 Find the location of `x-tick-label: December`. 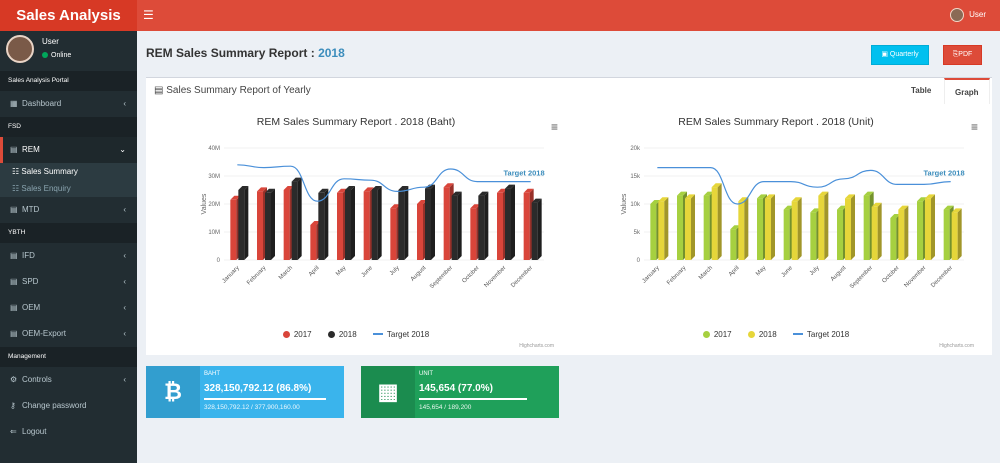

x-tick-label: December is located at coordinates (942, 277).